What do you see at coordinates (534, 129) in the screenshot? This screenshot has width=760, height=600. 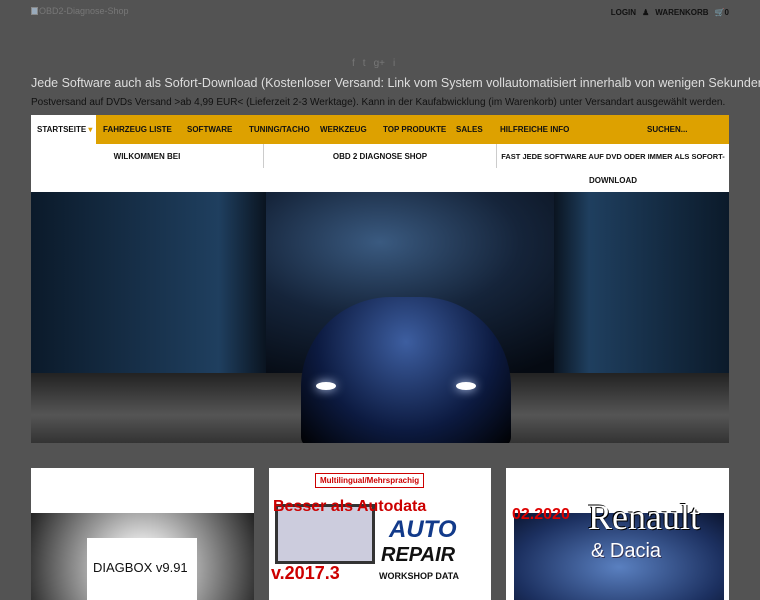 I see `nav-hilfreiche-info: HILFREICHE INFO` at bounding box center [534, 129].